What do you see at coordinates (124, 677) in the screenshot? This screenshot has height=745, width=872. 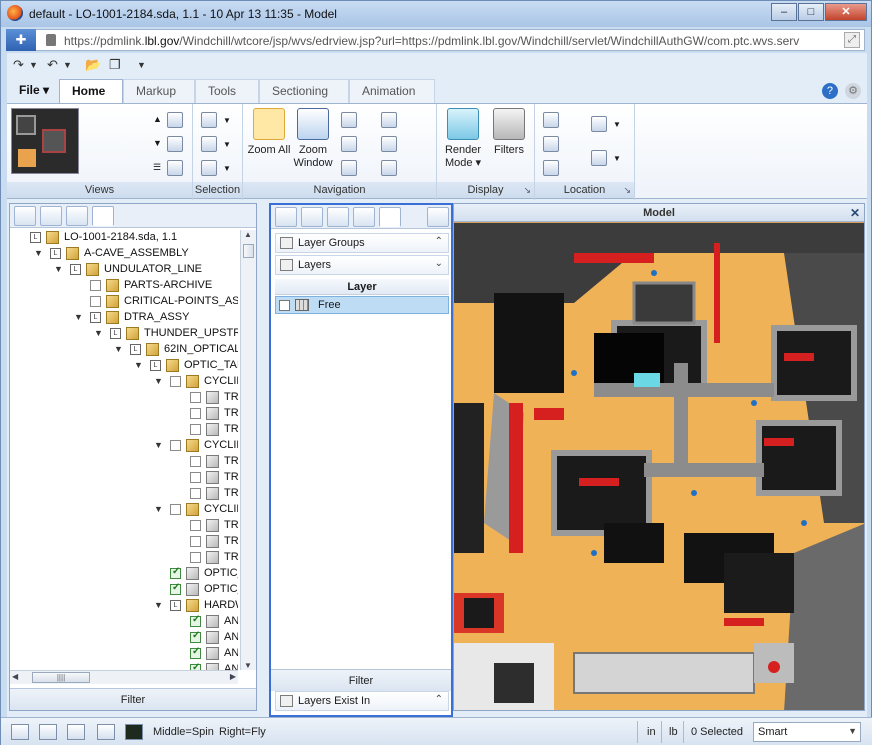 I see `tree-horizontal-scrollbar: ◀ |||| ▶` at bounding box center [124, 677].